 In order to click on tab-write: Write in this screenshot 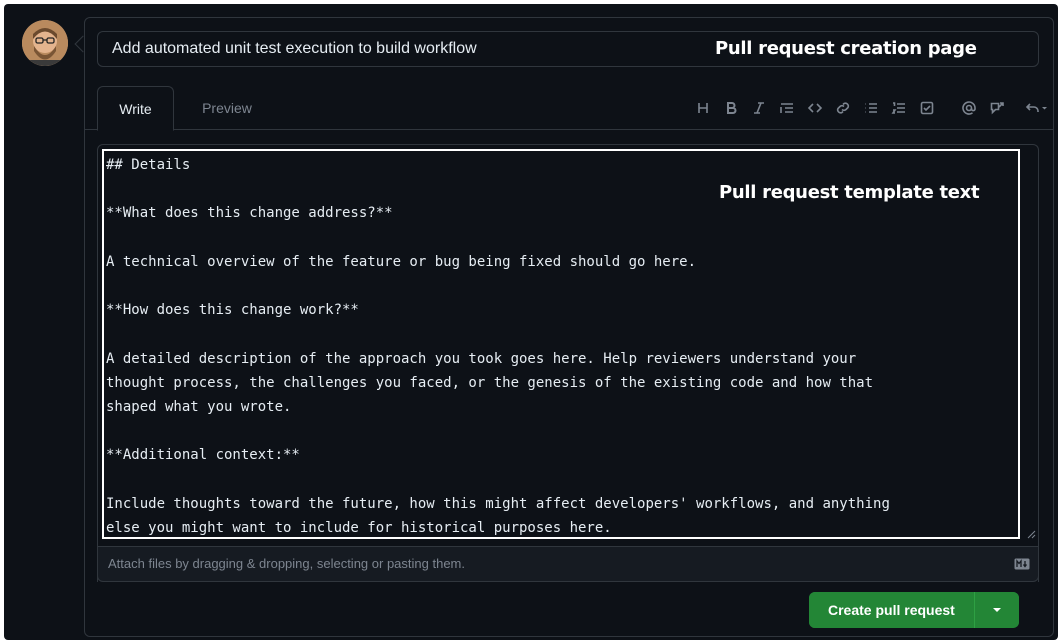, I will do `click(135, 108)`.